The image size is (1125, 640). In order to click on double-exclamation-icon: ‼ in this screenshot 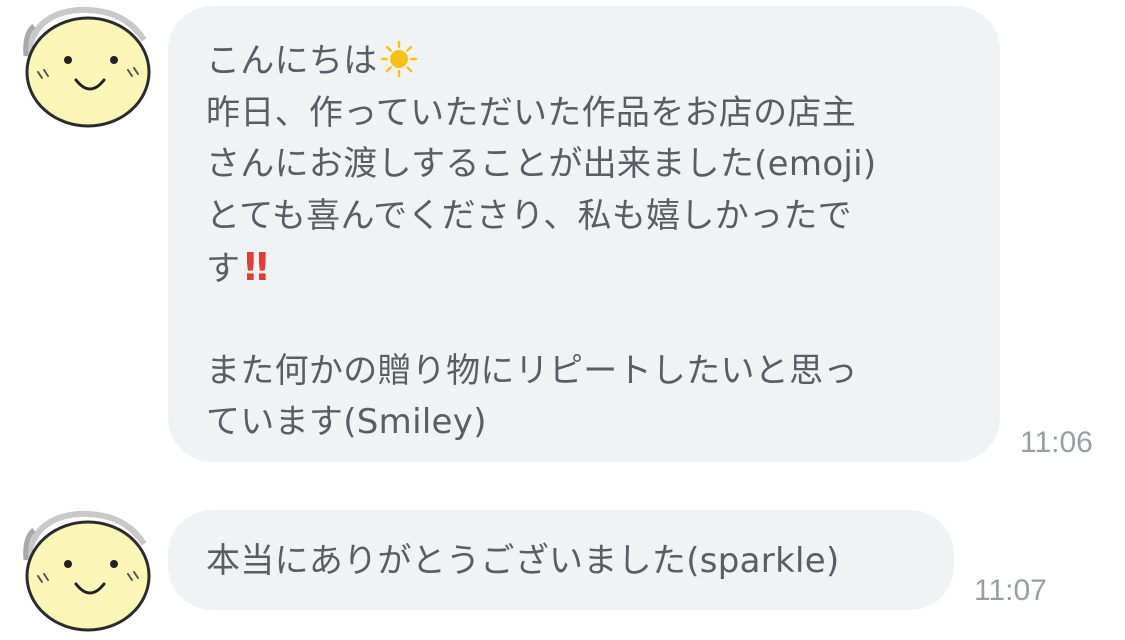, I will do `click(256, 267)`.